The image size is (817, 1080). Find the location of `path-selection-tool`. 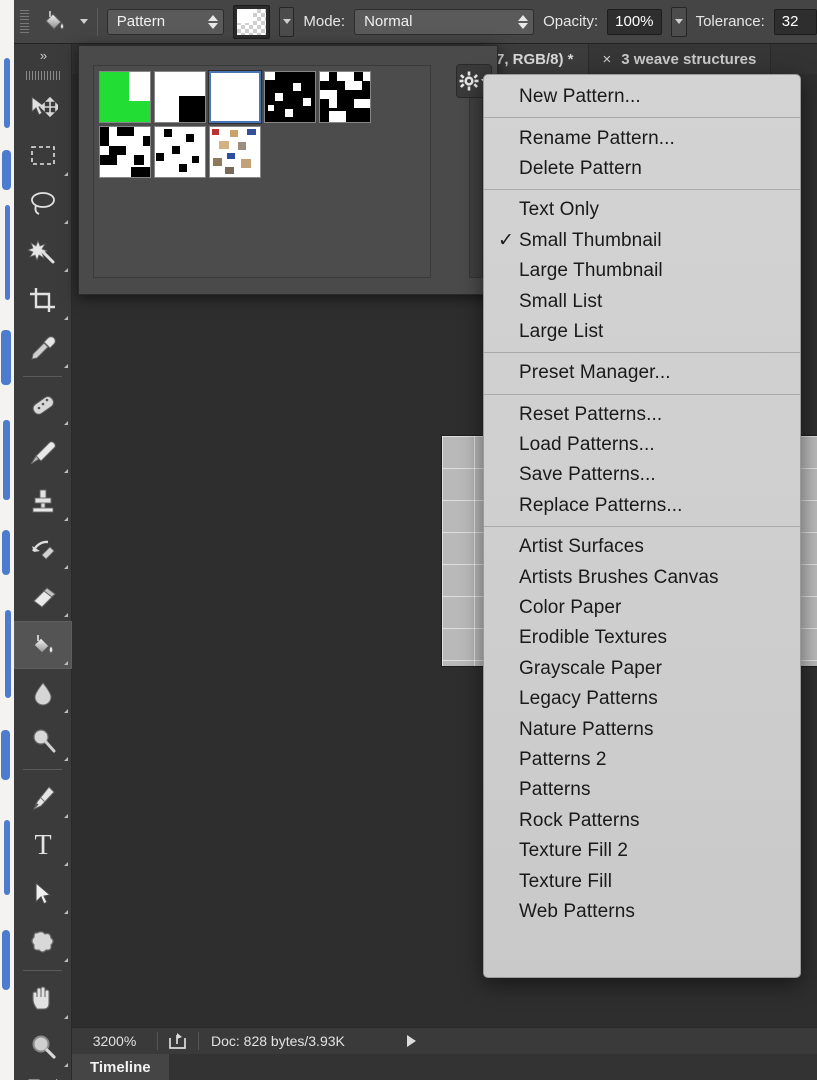

path-selection-tool is located at coordinates (43, 894).